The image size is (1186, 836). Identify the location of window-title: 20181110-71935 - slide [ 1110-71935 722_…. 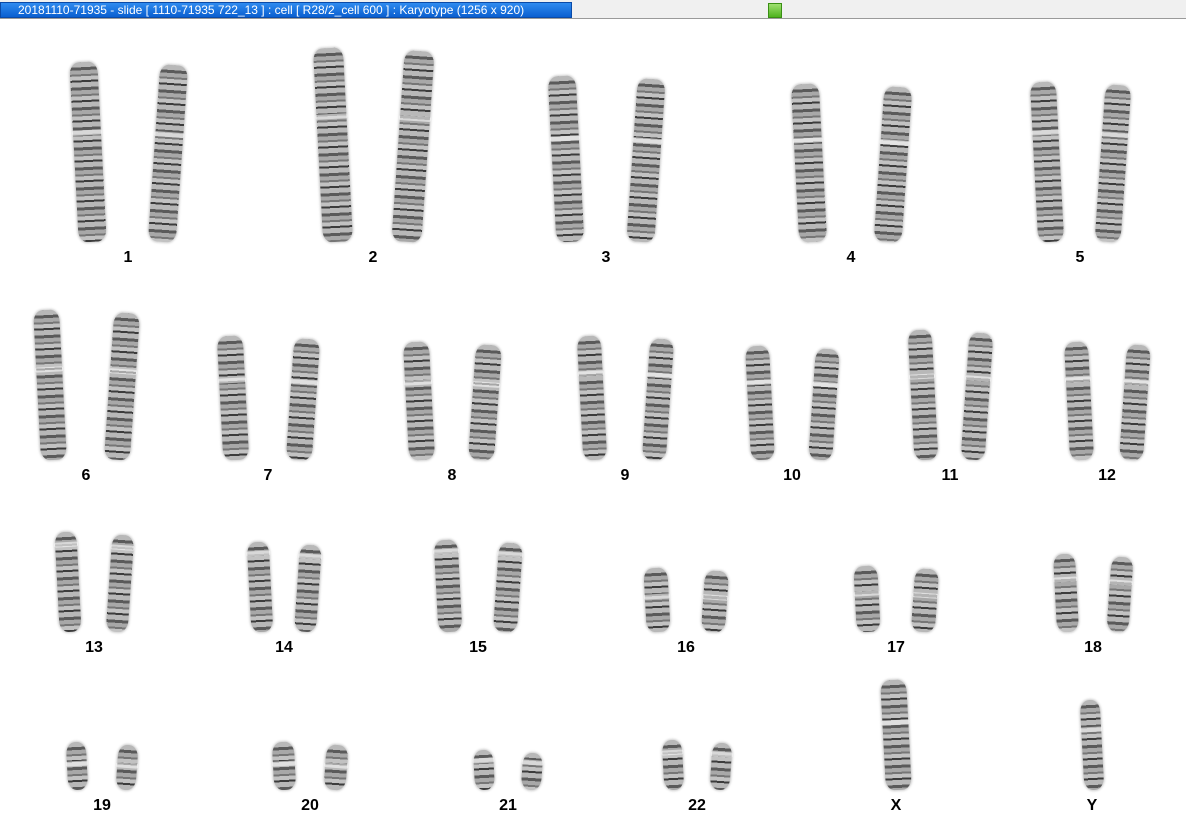
(286, 10).